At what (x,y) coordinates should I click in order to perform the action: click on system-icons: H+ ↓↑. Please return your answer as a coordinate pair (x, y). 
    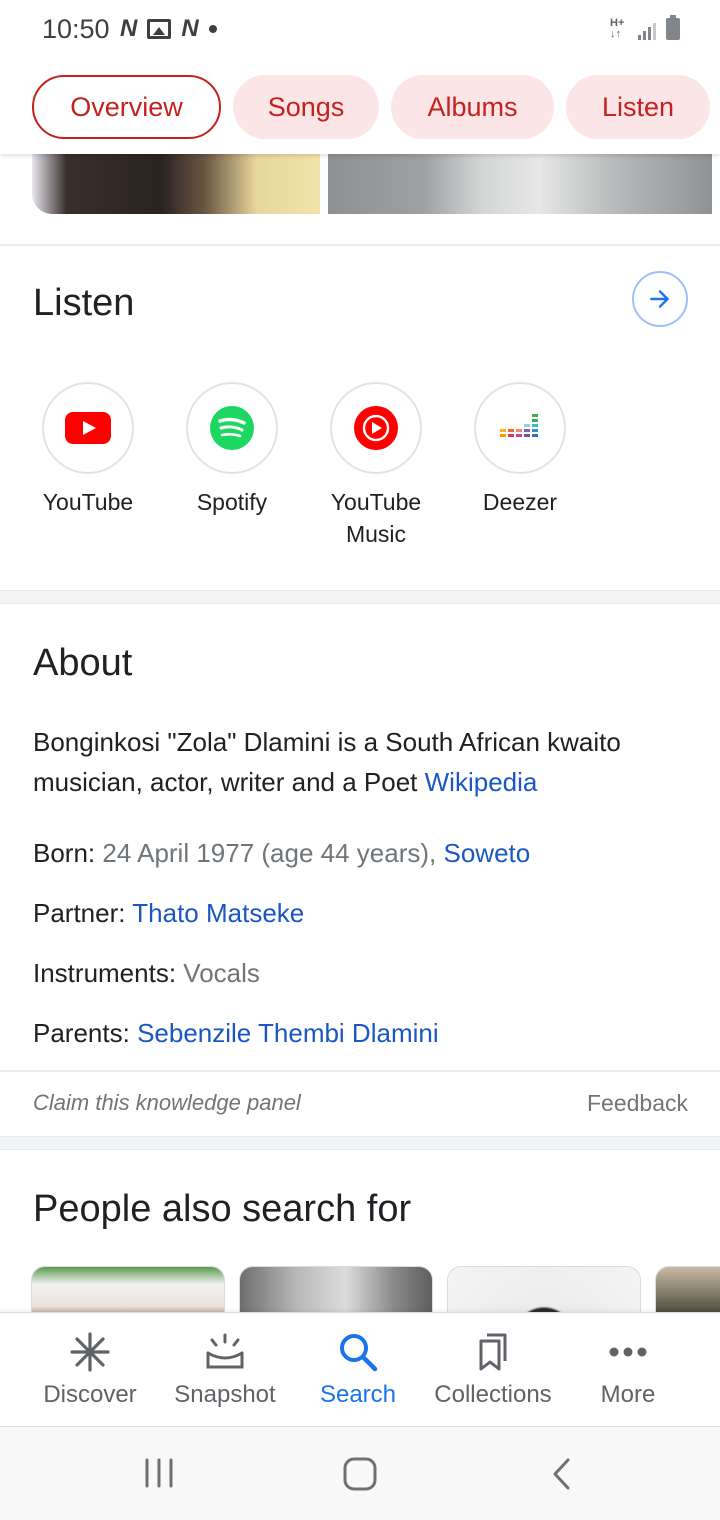
    Looking at the image, I should click on (645, 27).